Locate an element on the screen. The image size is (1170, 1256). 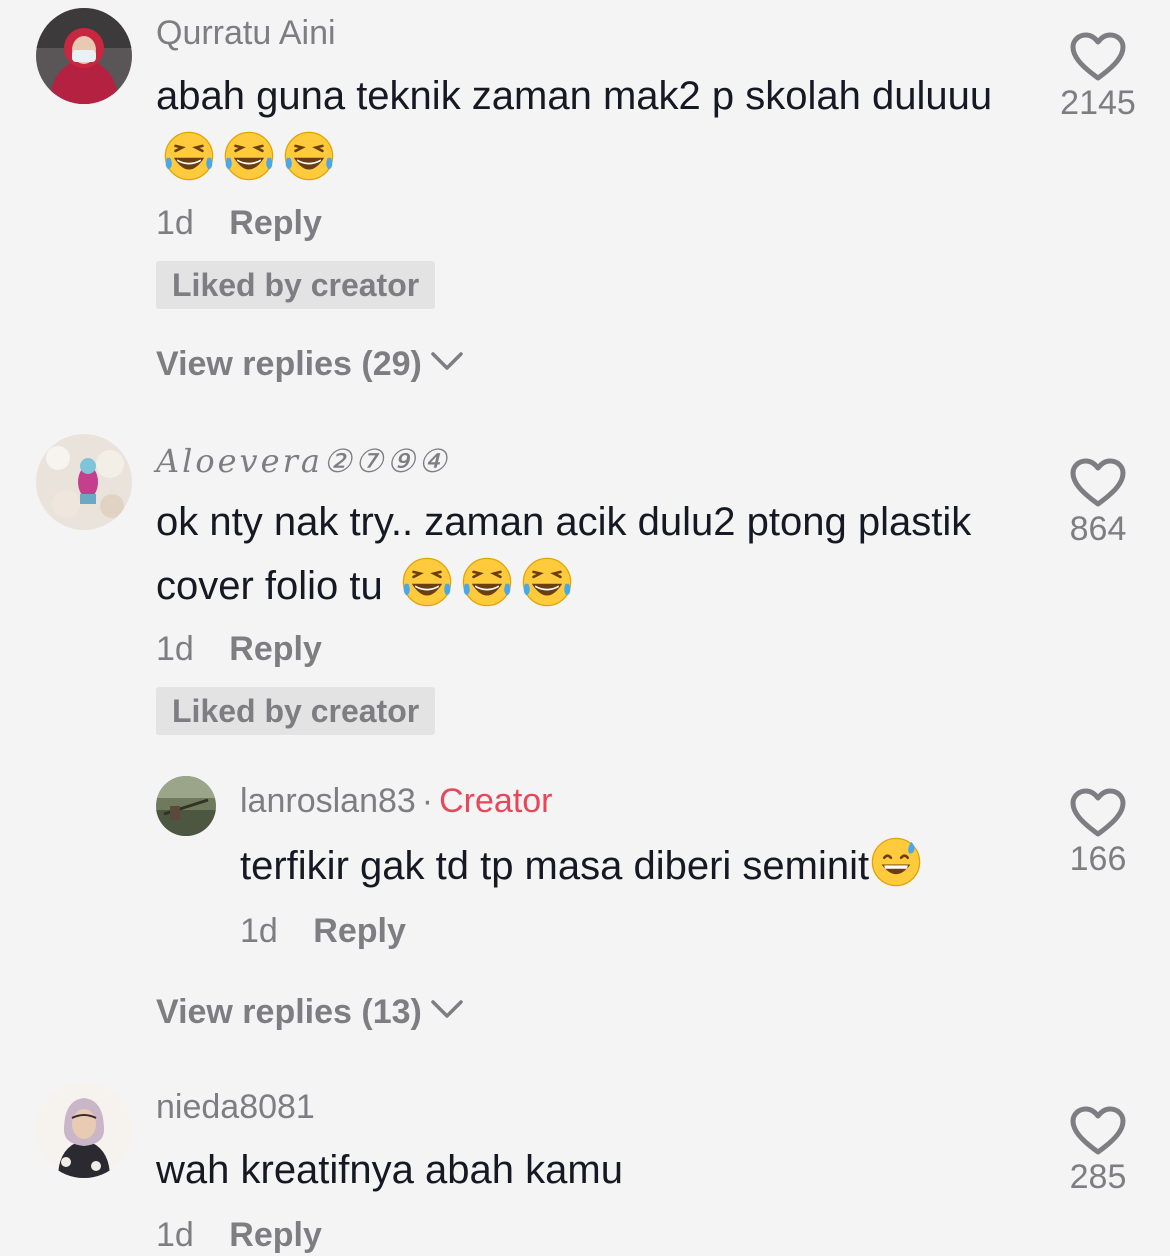
username: lanroslan83 is located at coordinates (328, 801).